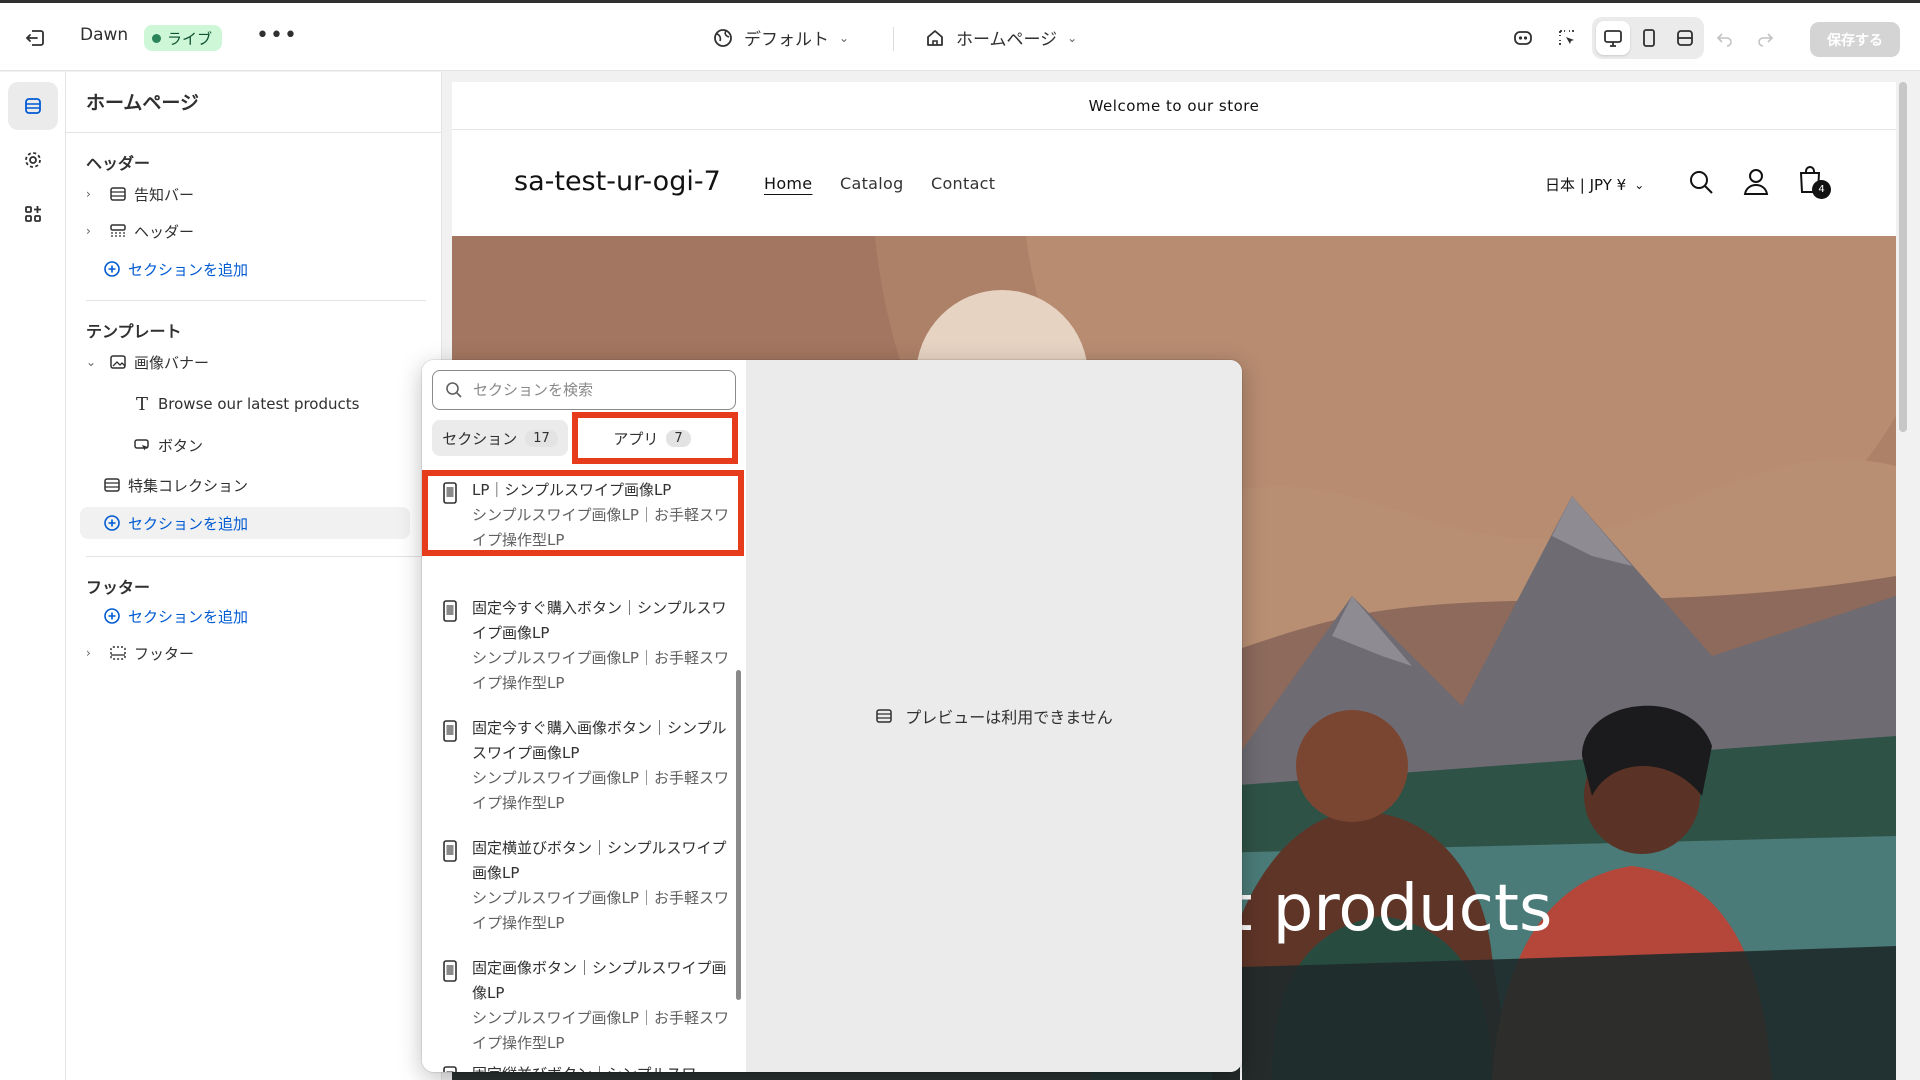 The width and height of the screenshot is (1920, 1080). I want to click on section-search-field, so click(584, 390).